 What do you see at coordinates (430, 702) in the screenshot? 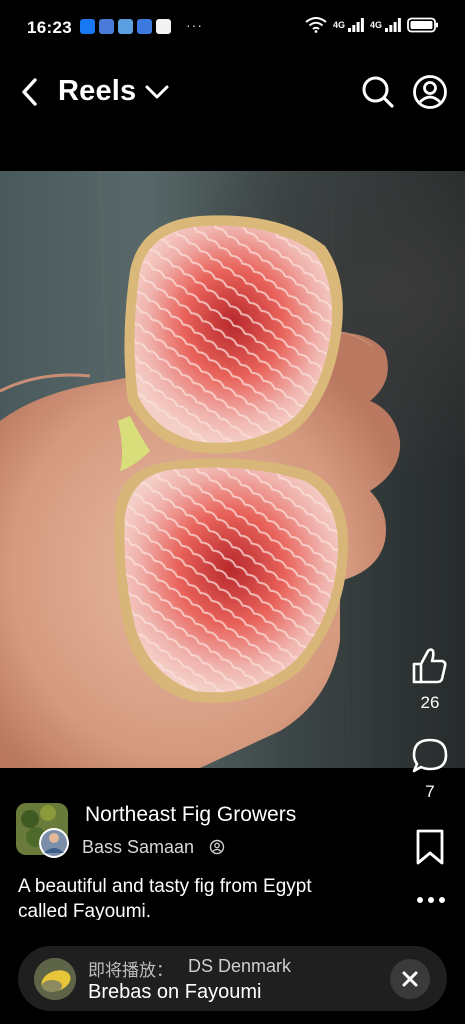
I see `like-count: 26` at bounding box center [430, 702].